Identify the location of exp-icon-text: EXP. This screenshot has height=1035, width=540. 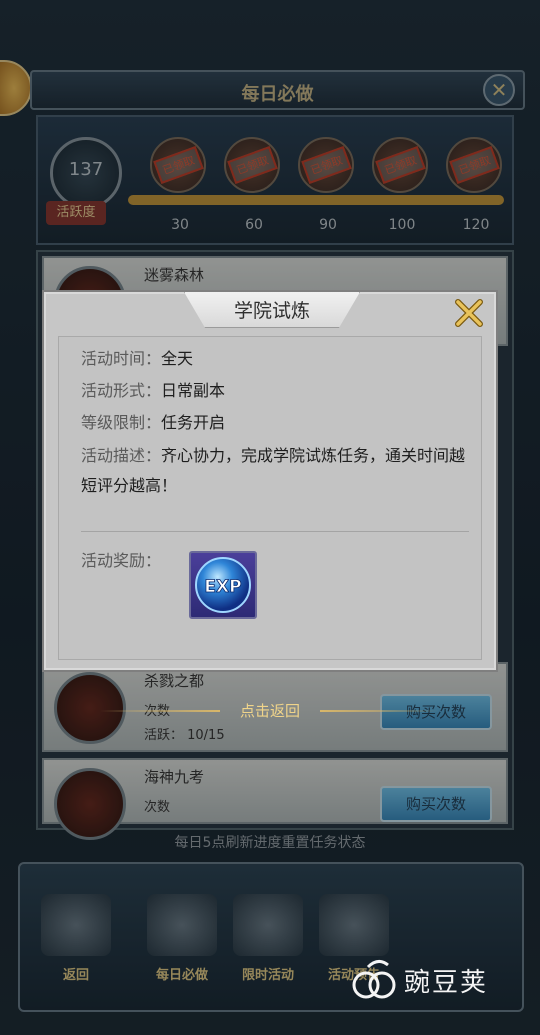
(222, 587).